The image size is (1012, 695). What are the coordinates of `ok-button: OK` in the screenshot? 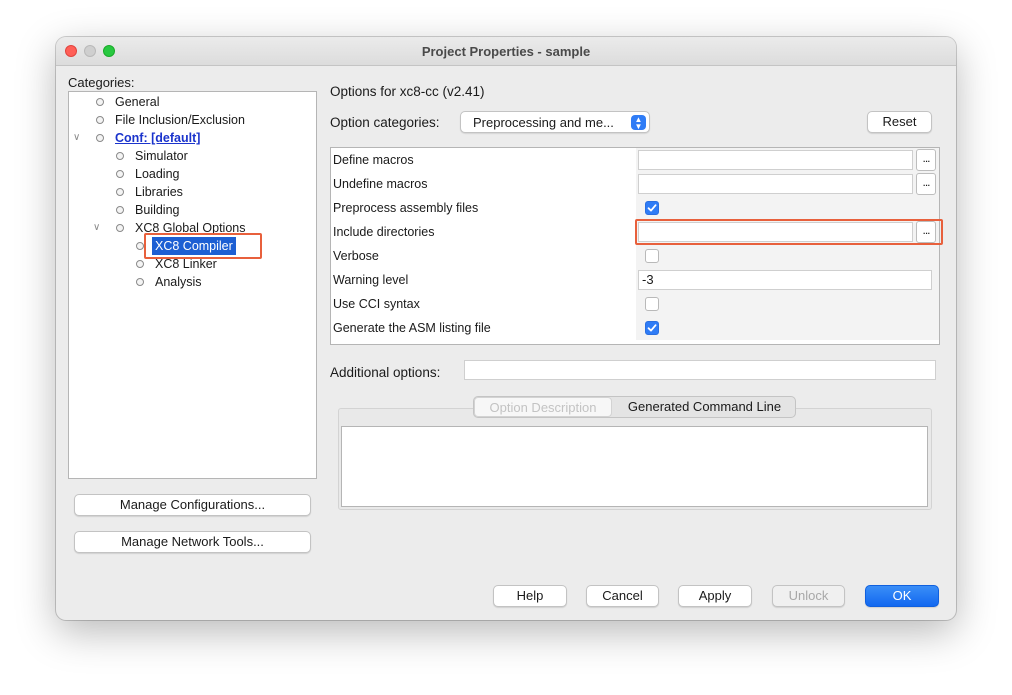 It's located at (902, 596).